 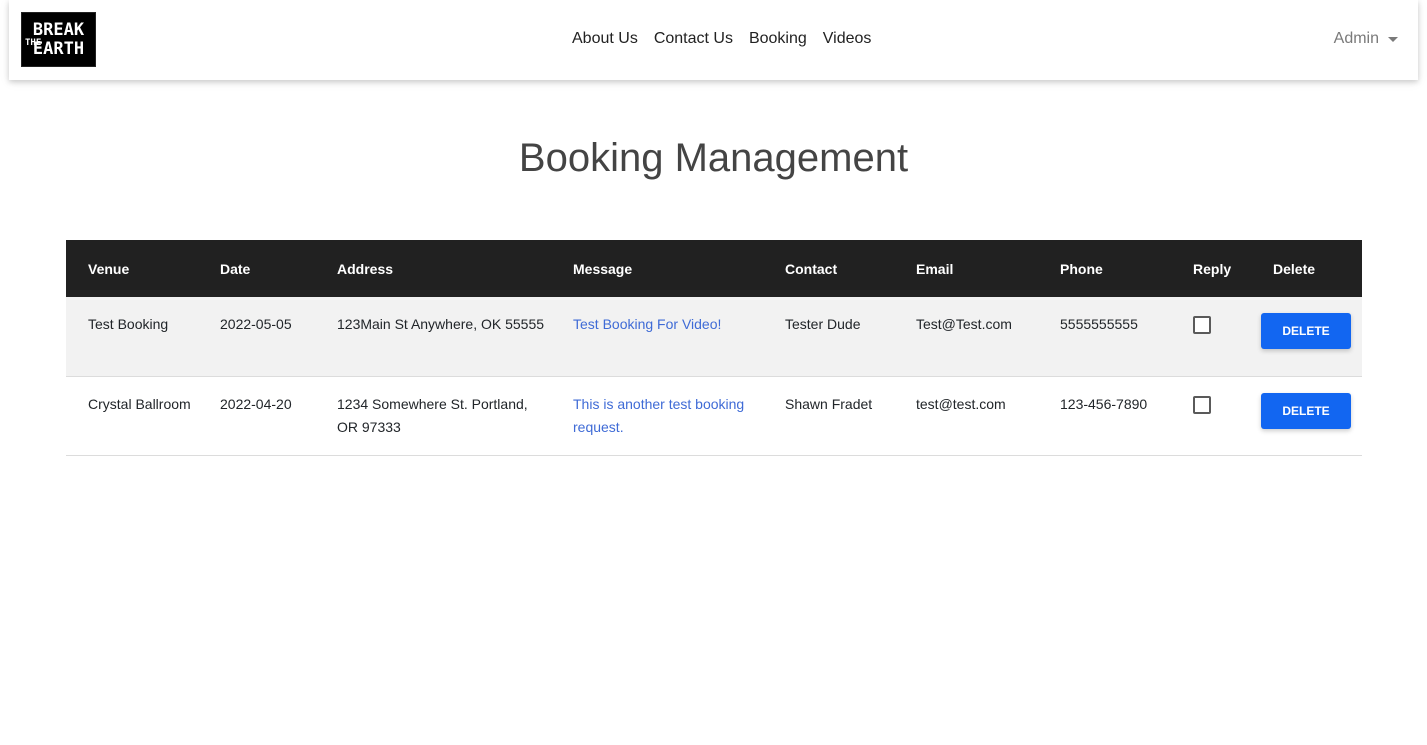 I want to click on admin-label: Admin, so click(x=1356, y=38).